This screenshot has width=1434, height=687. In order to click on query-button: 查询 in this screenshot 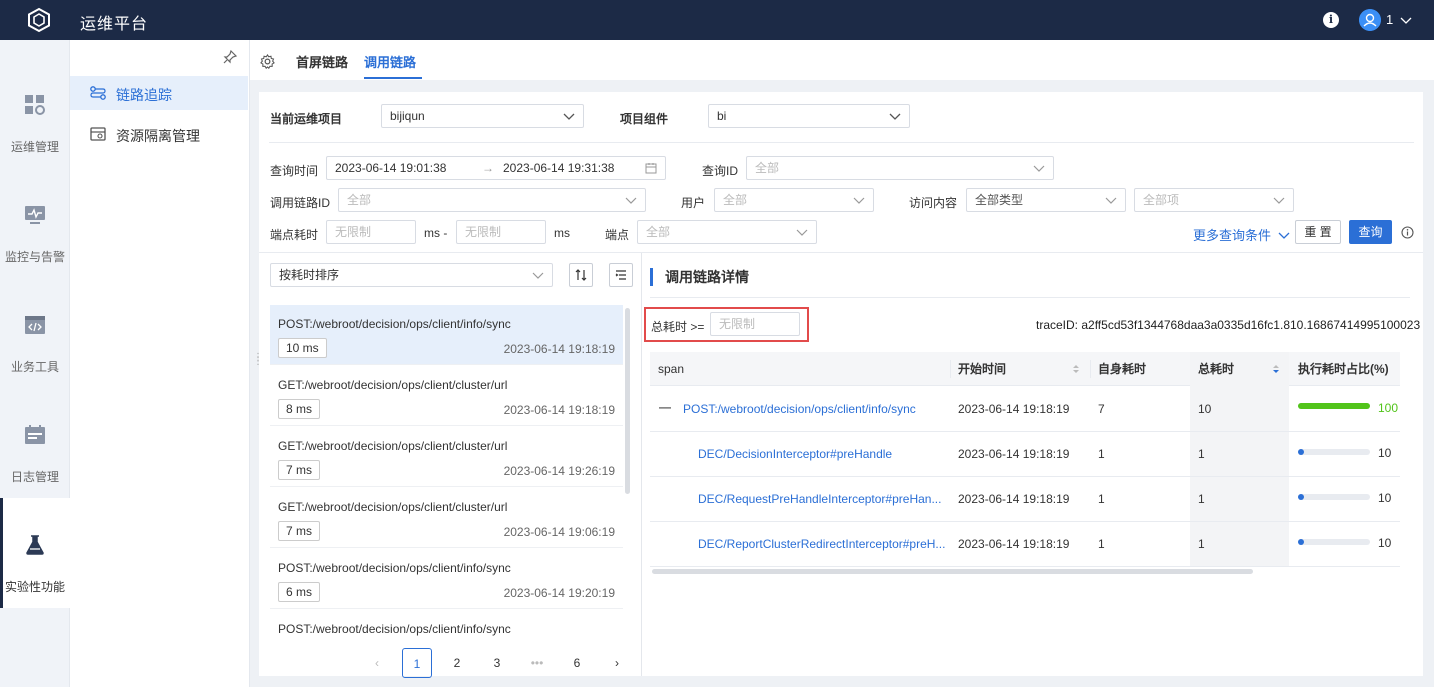, I will do `click(1370, 232)`.